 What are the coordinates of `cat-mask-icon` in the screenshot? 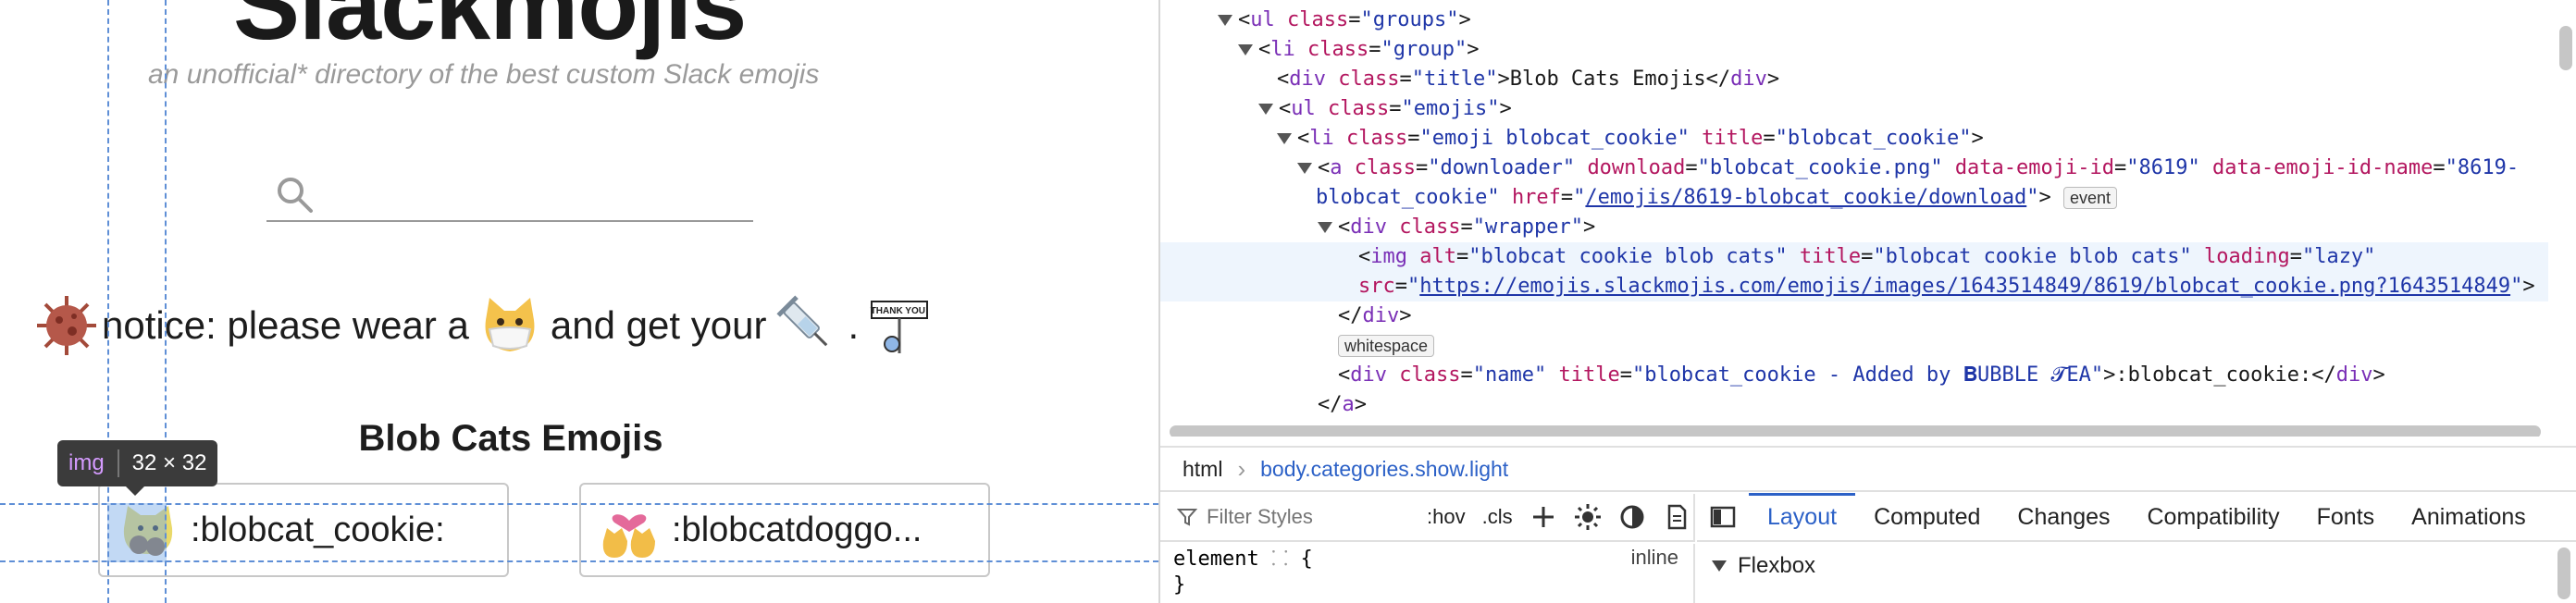 It's located at (510, 324).